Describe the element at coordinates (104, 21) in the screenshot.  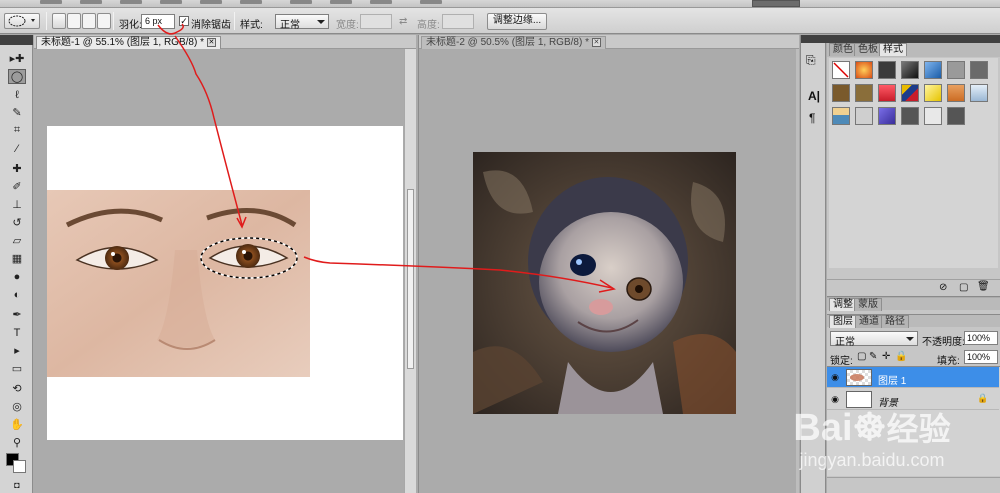
I see `intersect-selection-button` at that location.